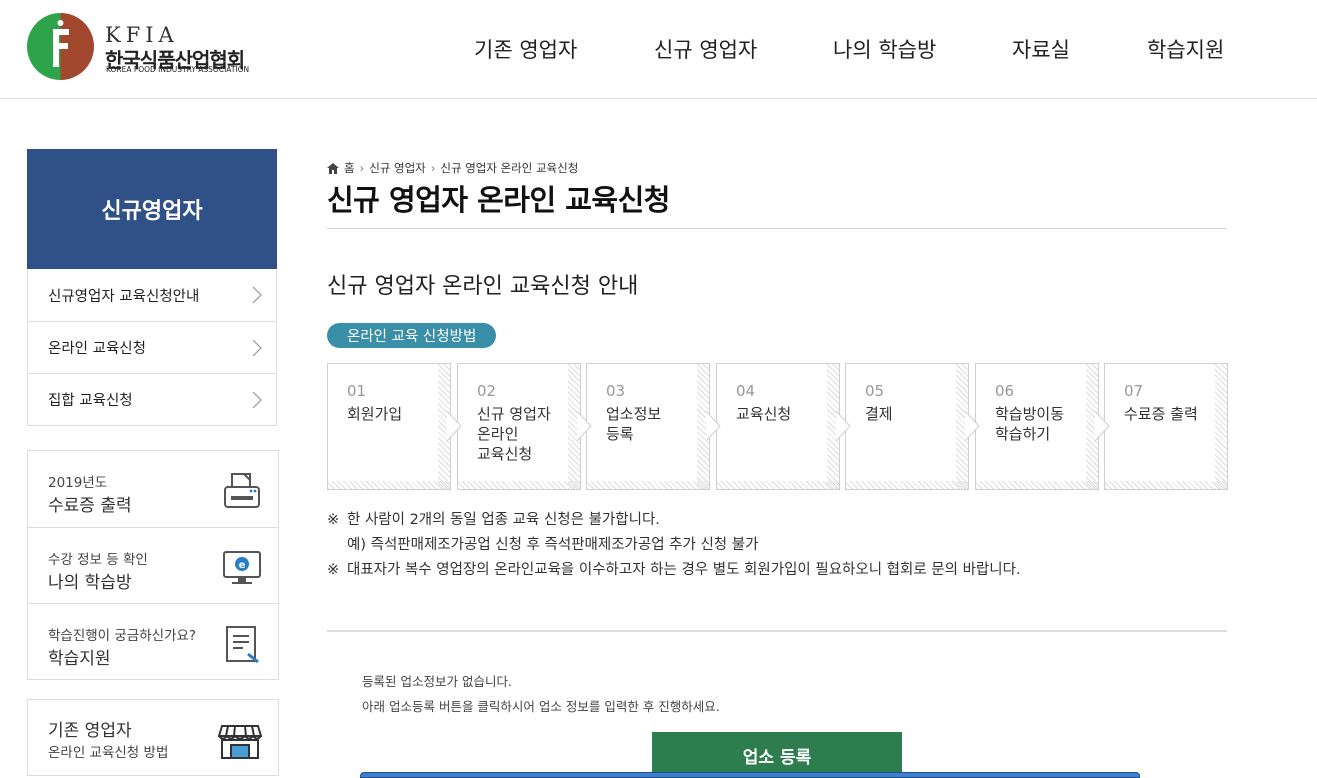 The image size is (1317, 778). What do you see at coordinates (152, 209) in the screenshot?
I see `sidebar-title: 신규영업자` at bounding box center [152, 209].